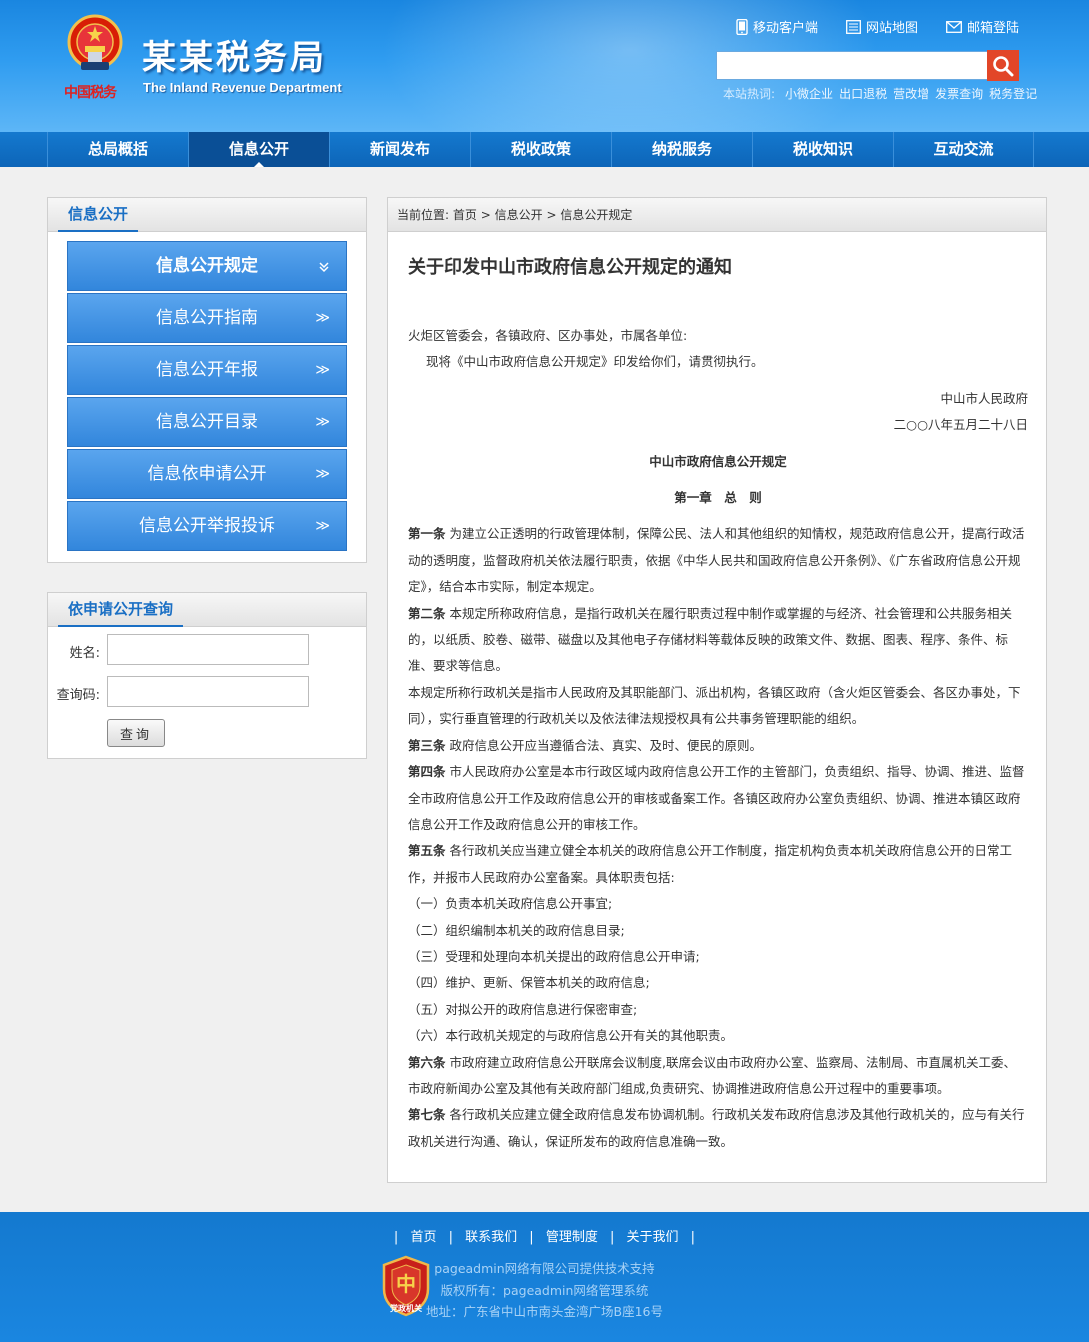  What do you see at coordinates (427, 1062) in the screenshot?
I see `article-head: 第六条` at bounding box center [427, 1062].